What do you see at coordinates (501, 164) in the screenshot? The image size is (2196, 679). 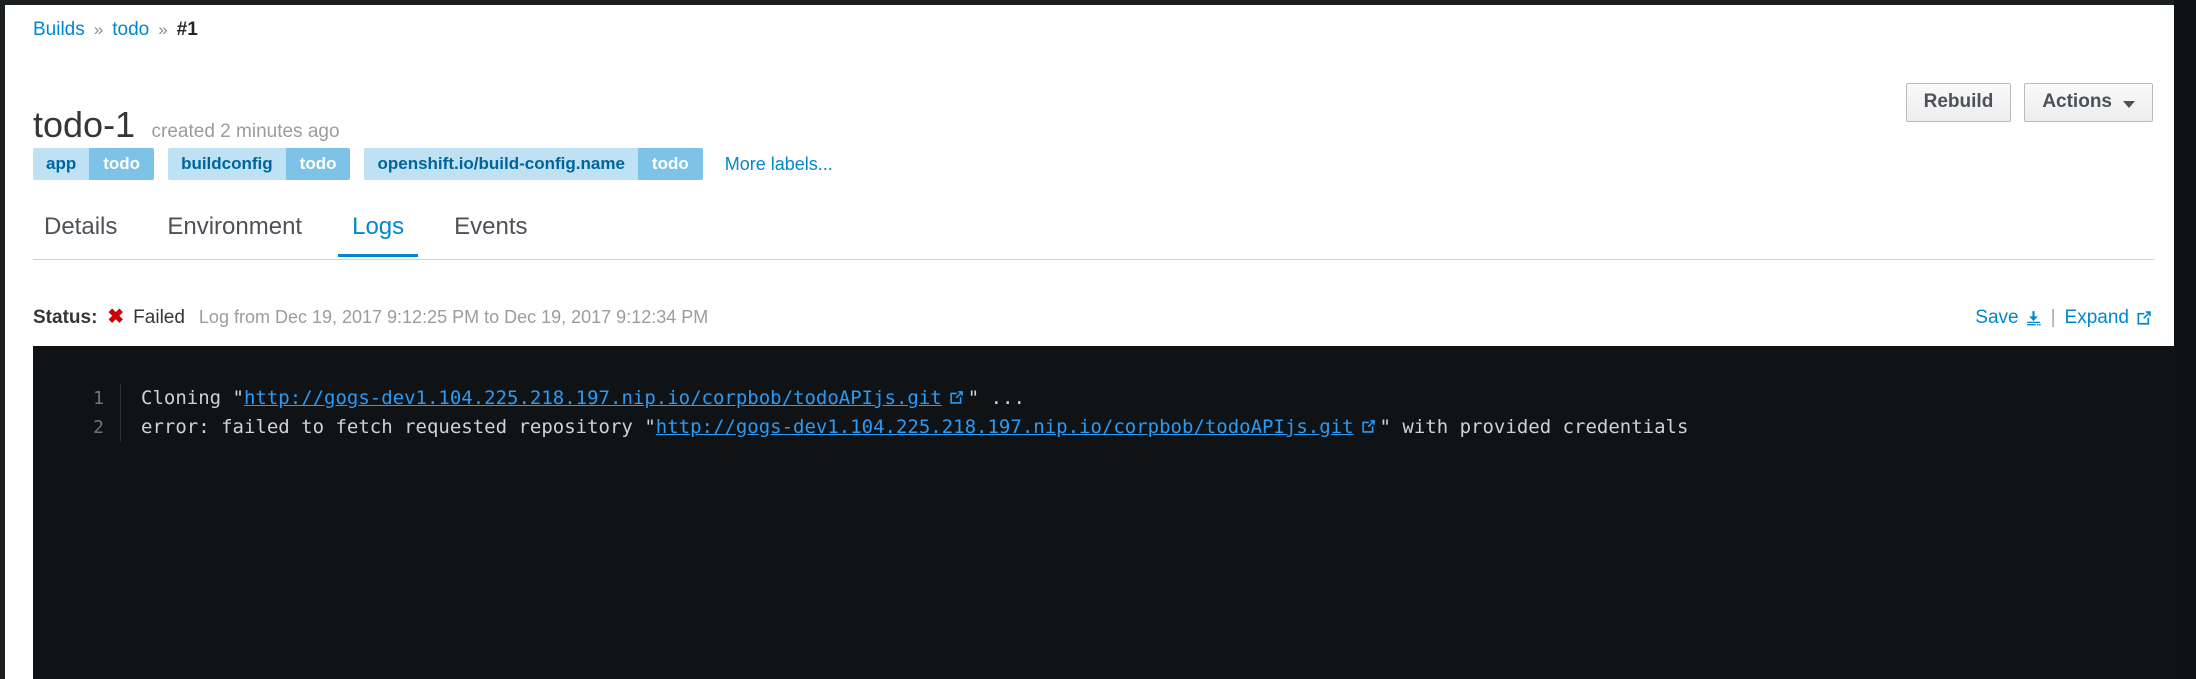 I see `label-key: openshift.io/build-config.name` at bounding box center [501, 164].